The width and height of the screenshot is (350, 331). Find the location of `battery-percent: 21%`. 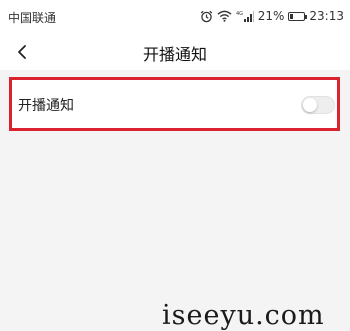

battery-percent: 21% is located at coordinates (271, 16).